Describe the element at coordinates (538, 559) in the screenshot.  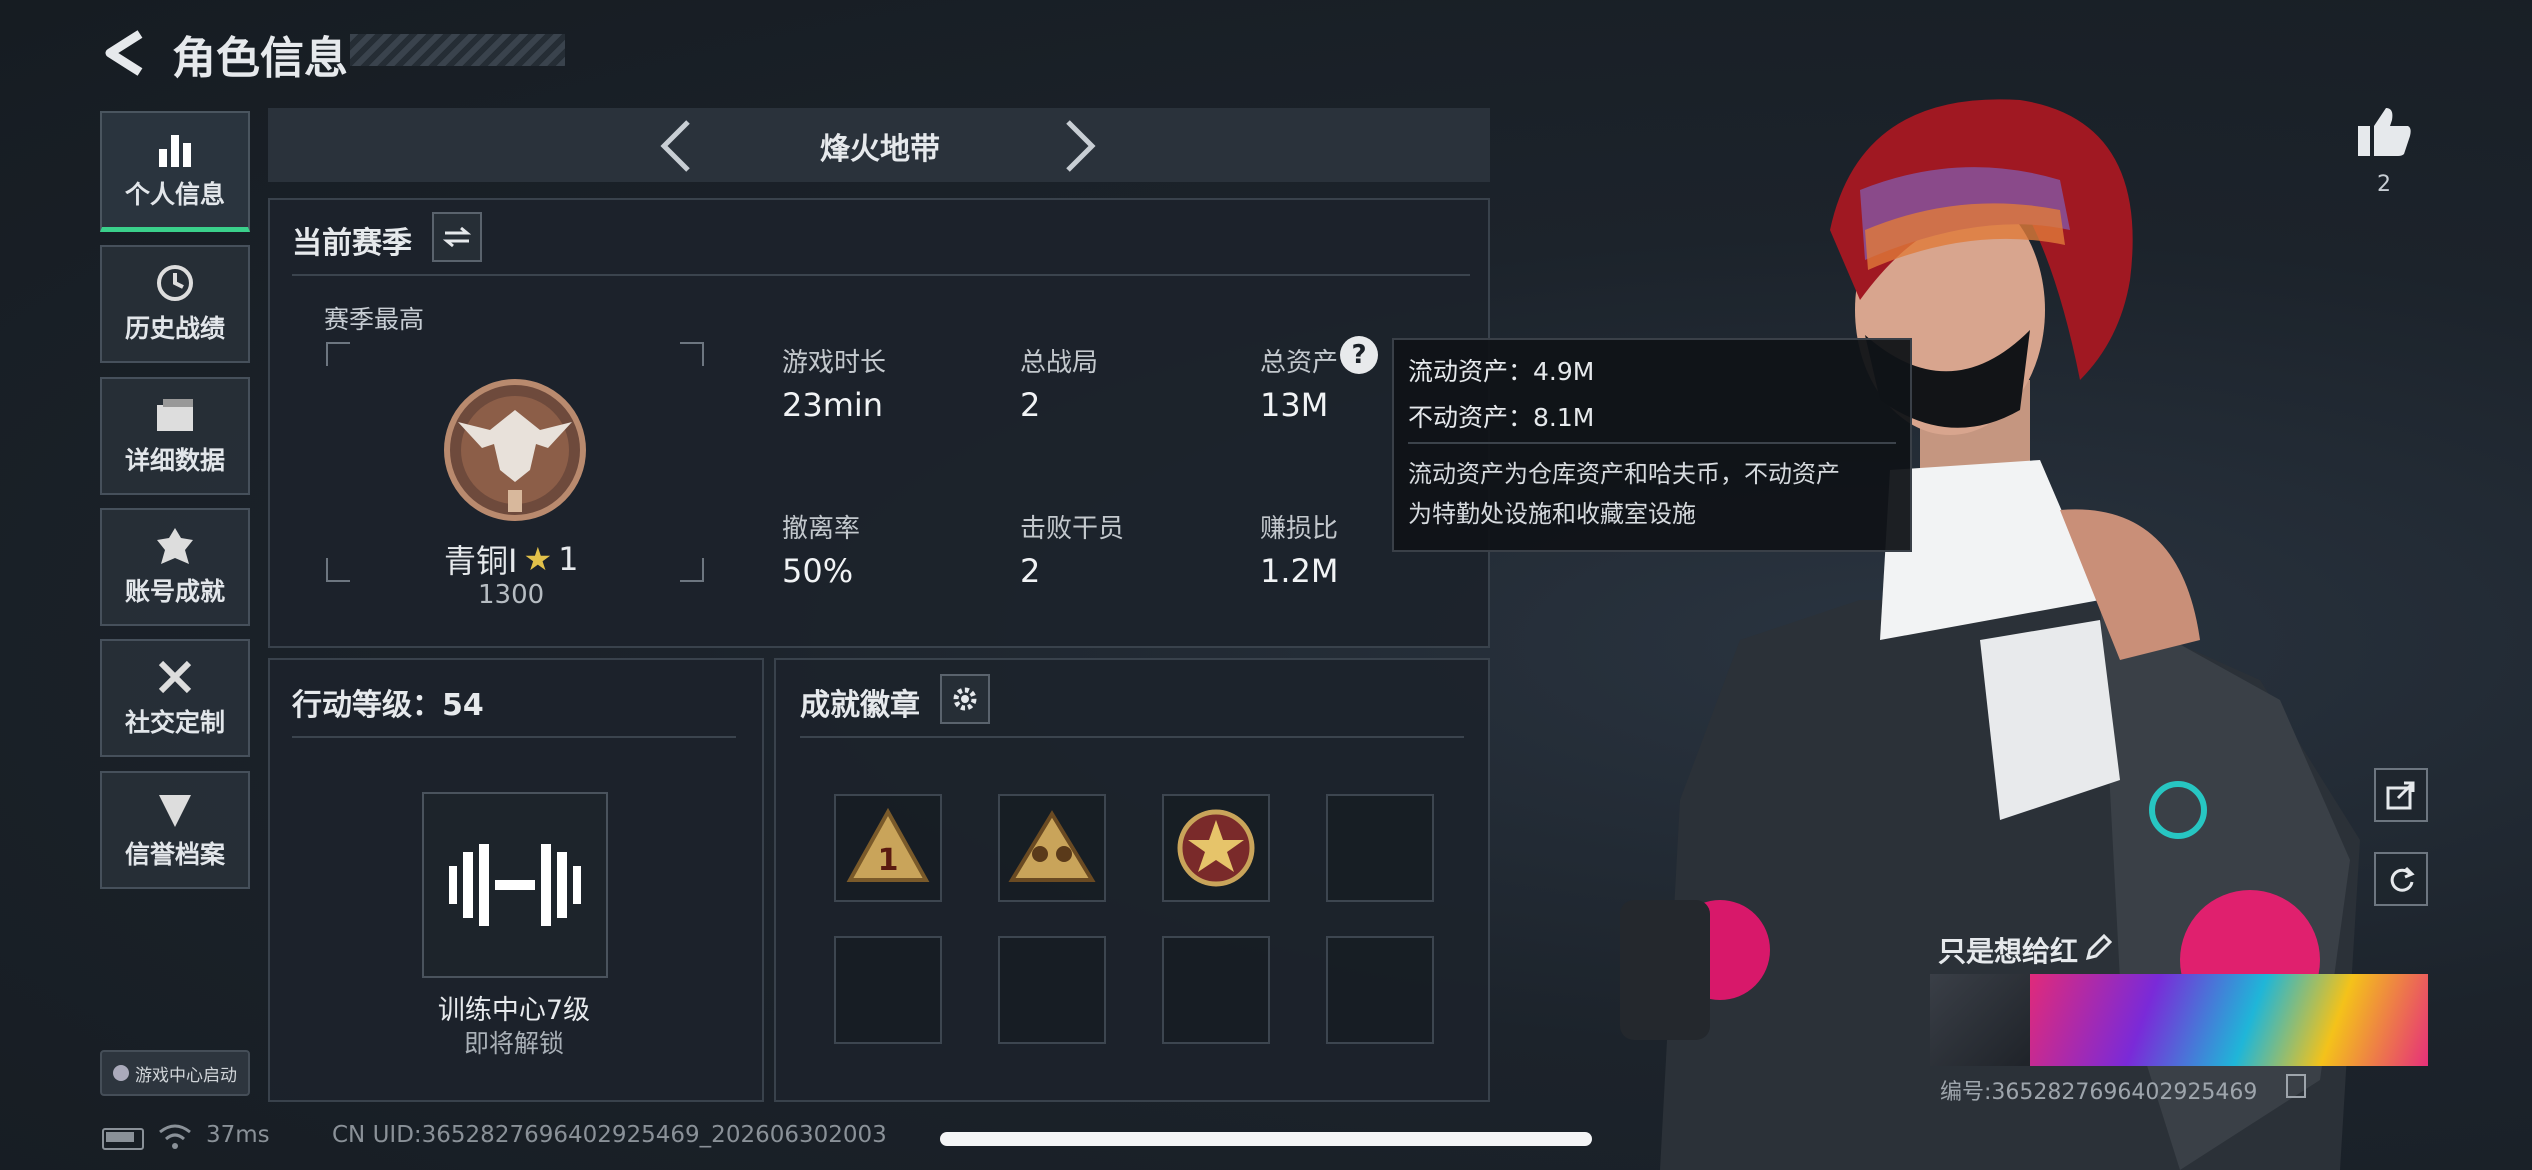
I see `star-icon: ★` at that location.